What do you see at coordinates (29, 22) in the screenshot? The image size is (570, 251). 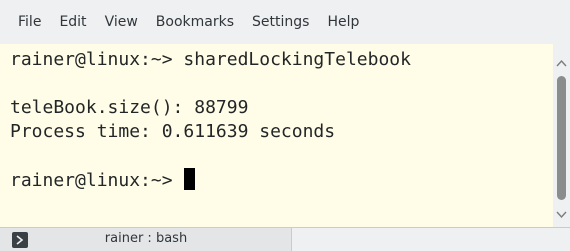 I see `menu-file: File` at bounding box center [29, 22].